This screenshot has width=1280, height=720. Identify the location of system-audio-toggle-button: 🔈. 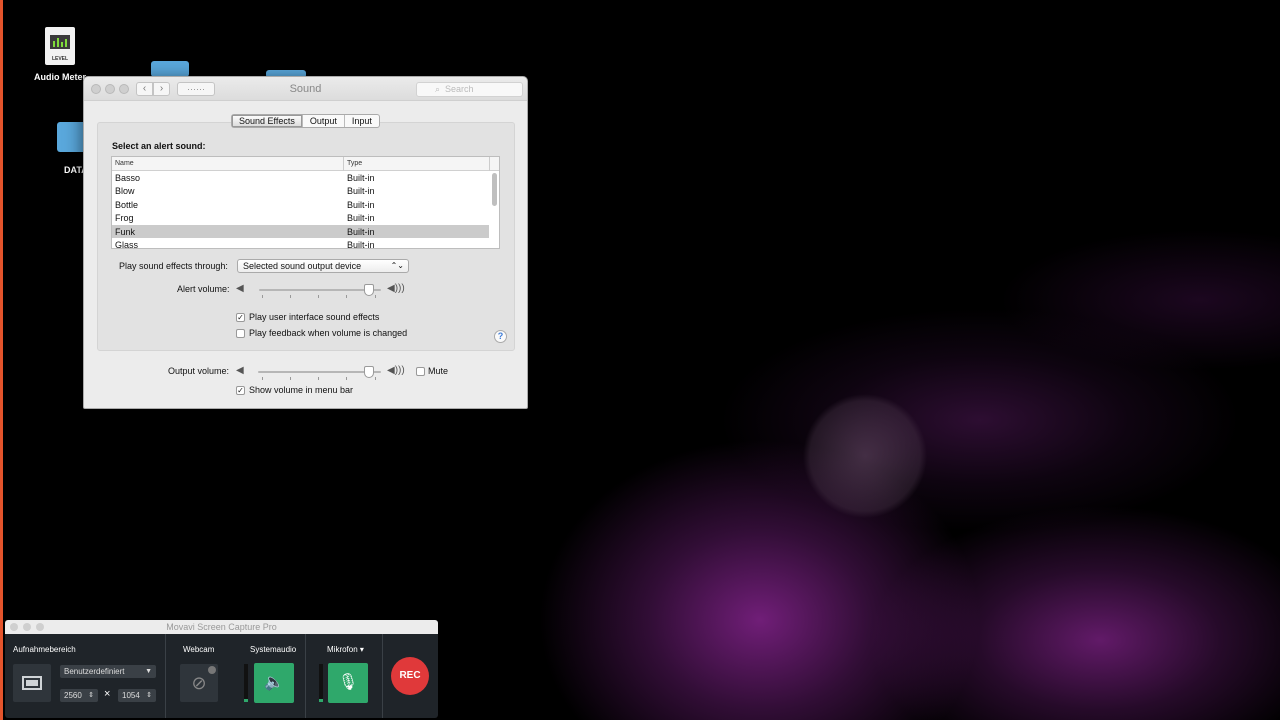
(274, 683).